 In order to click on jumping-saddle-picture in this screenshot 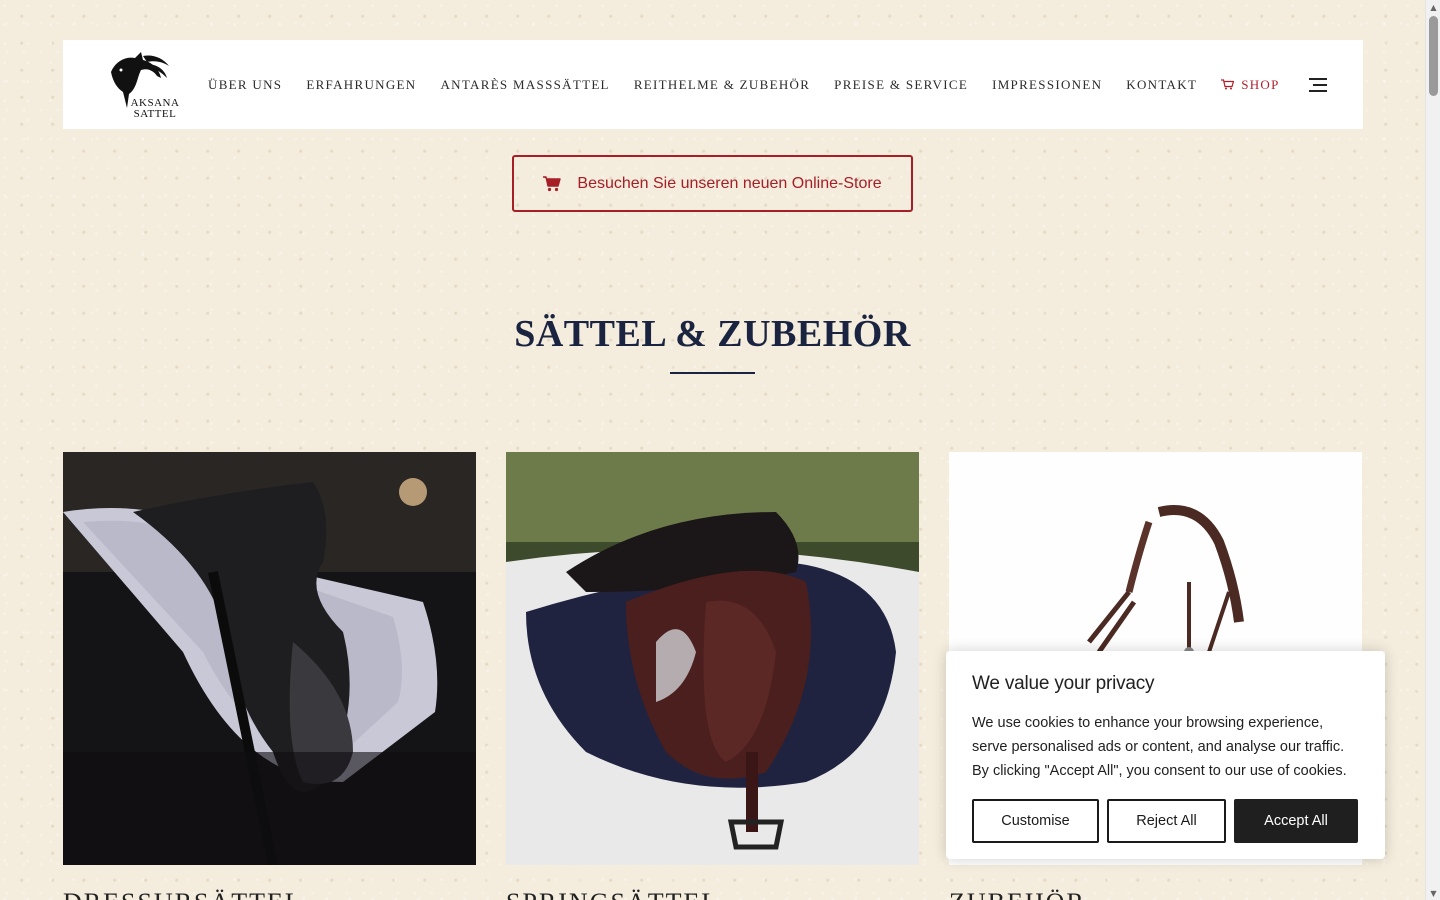, I will do `click(712, 658)`.